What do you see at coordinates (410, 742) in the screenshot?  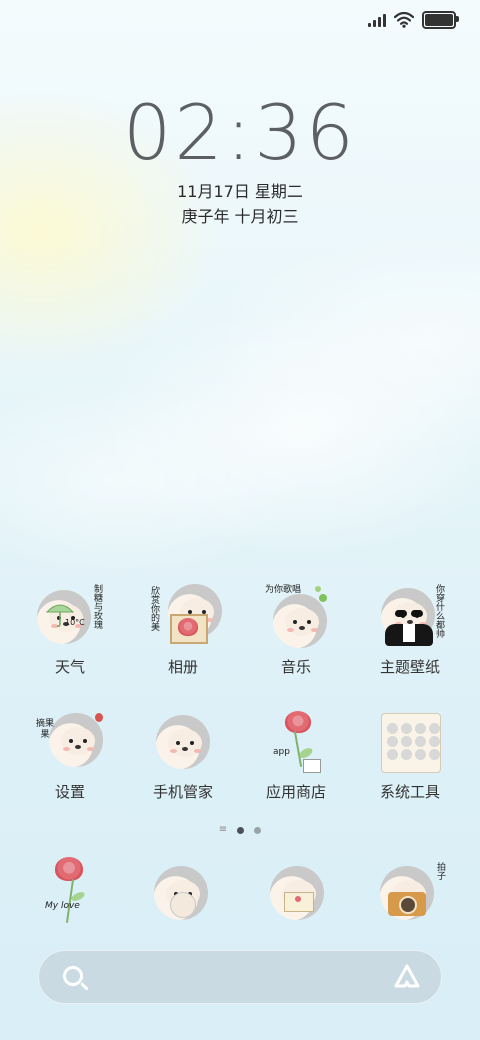 I see `tools-hedgehog-icon` at bounding box center [410, 742].